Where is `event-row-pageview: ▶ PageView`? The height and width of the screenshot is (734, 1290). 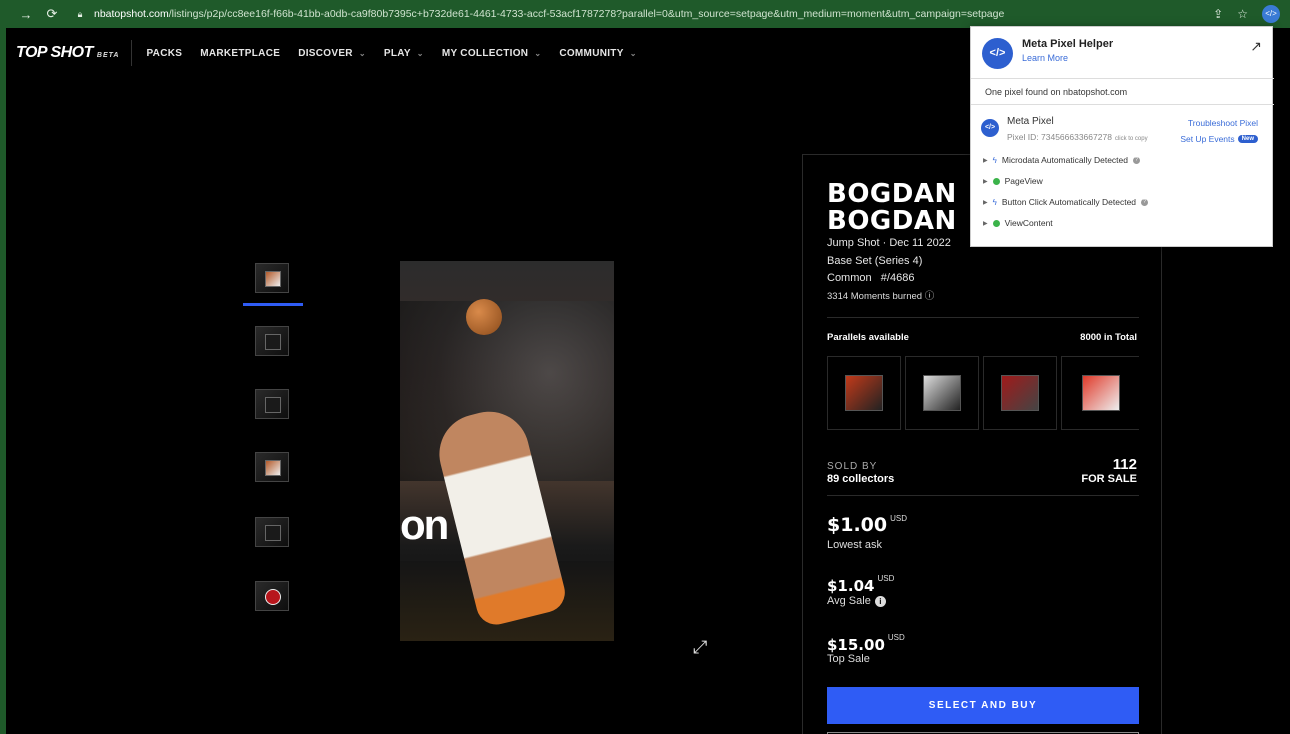 event-row-pageview: ▶ PageView is located at coordinates (1013, 181).